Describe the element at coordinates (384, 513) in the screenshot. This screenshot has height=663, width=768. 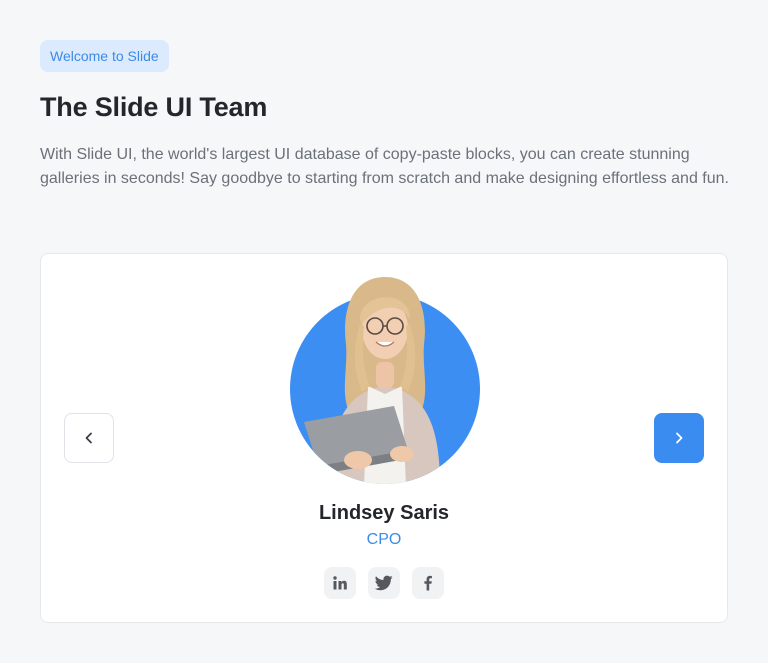
I see `member-name: Lindsey Saris` at that location.